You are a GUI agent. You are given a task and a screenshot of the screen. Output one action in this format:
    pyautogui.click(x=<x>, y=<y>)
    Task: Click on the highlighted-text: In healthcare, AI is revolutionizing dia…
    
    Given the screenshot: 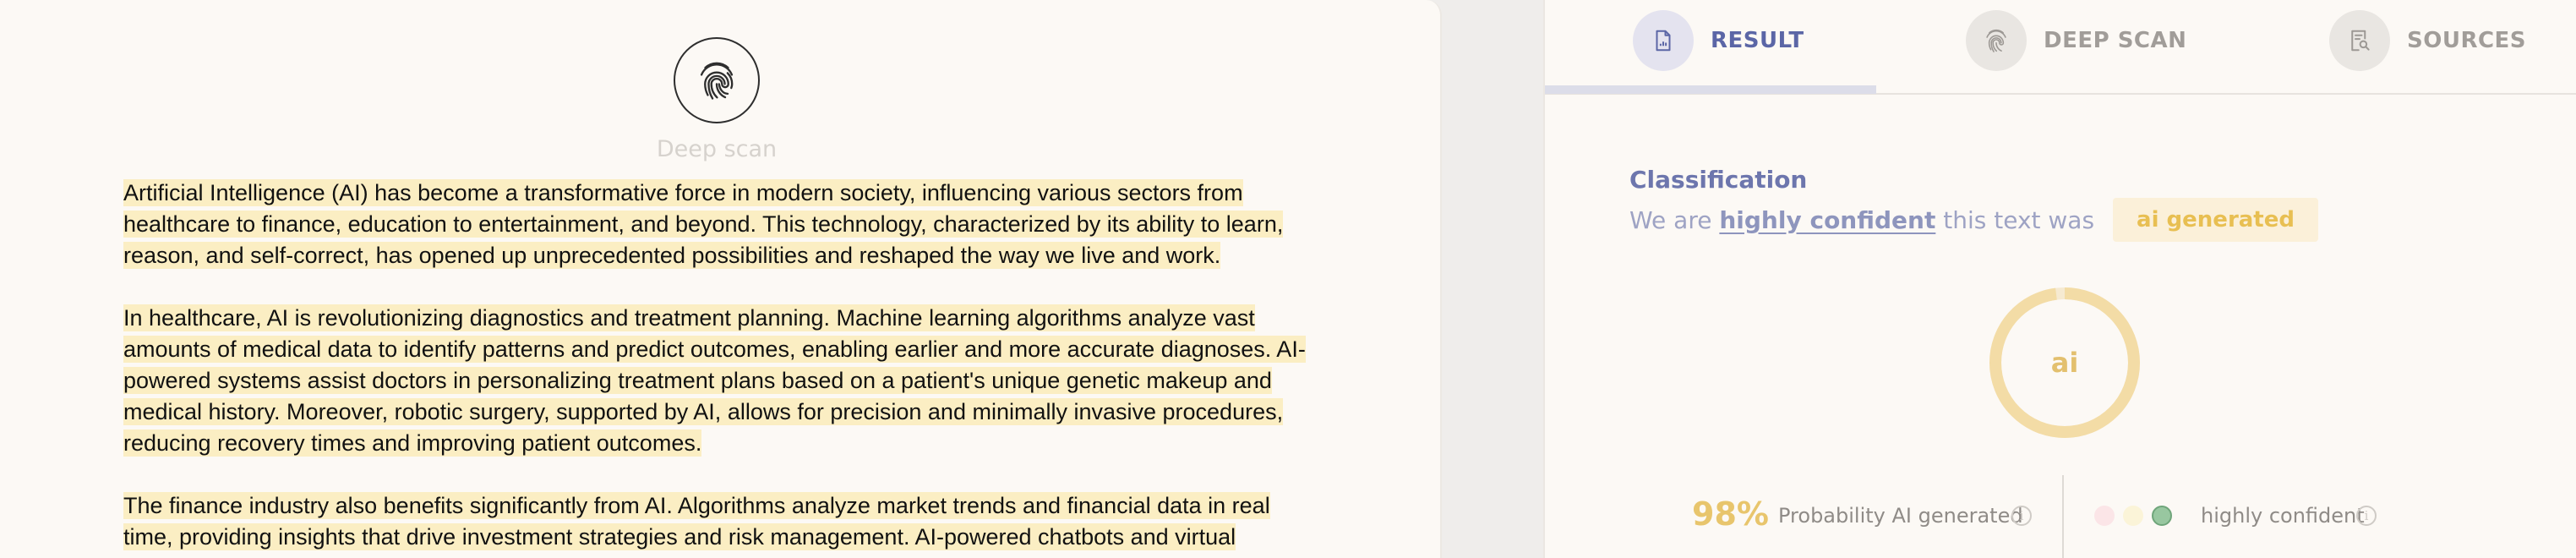 What is the action you would take?
    pyautogui.click(x=714, y=380)
    